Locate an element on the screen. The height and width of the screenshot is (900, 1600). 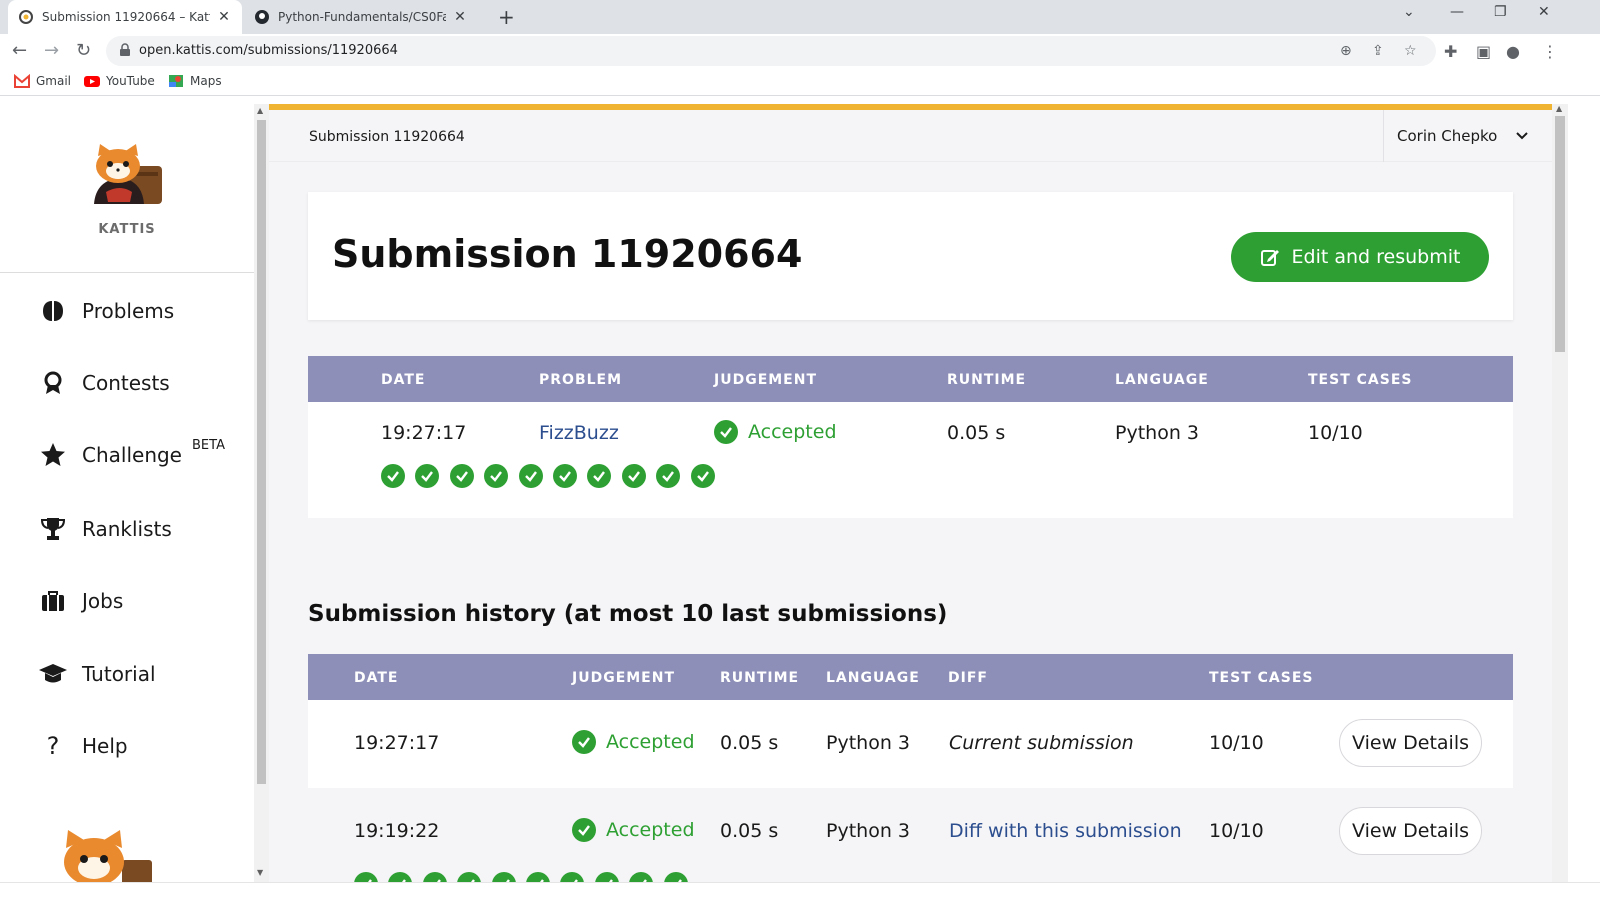
gmail-icon is located at coordinates (22, 81).